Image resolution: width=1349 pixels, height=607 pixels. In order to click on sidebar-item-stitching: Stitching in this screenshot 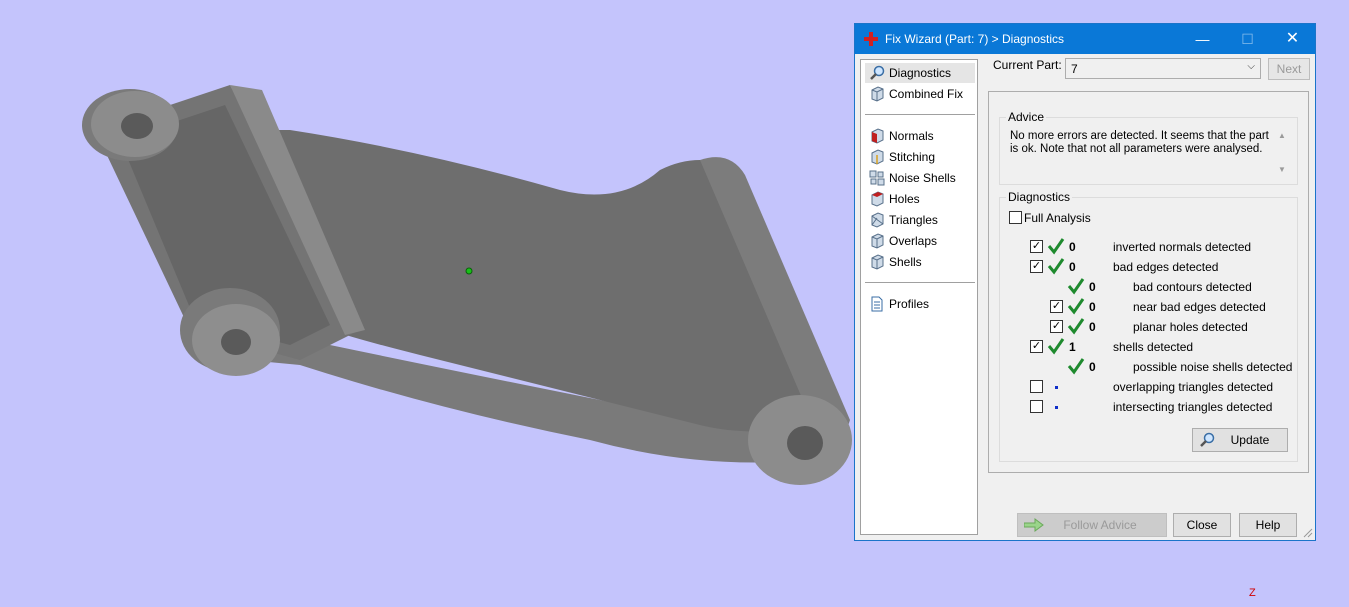, I will do `click(920, 157)`.